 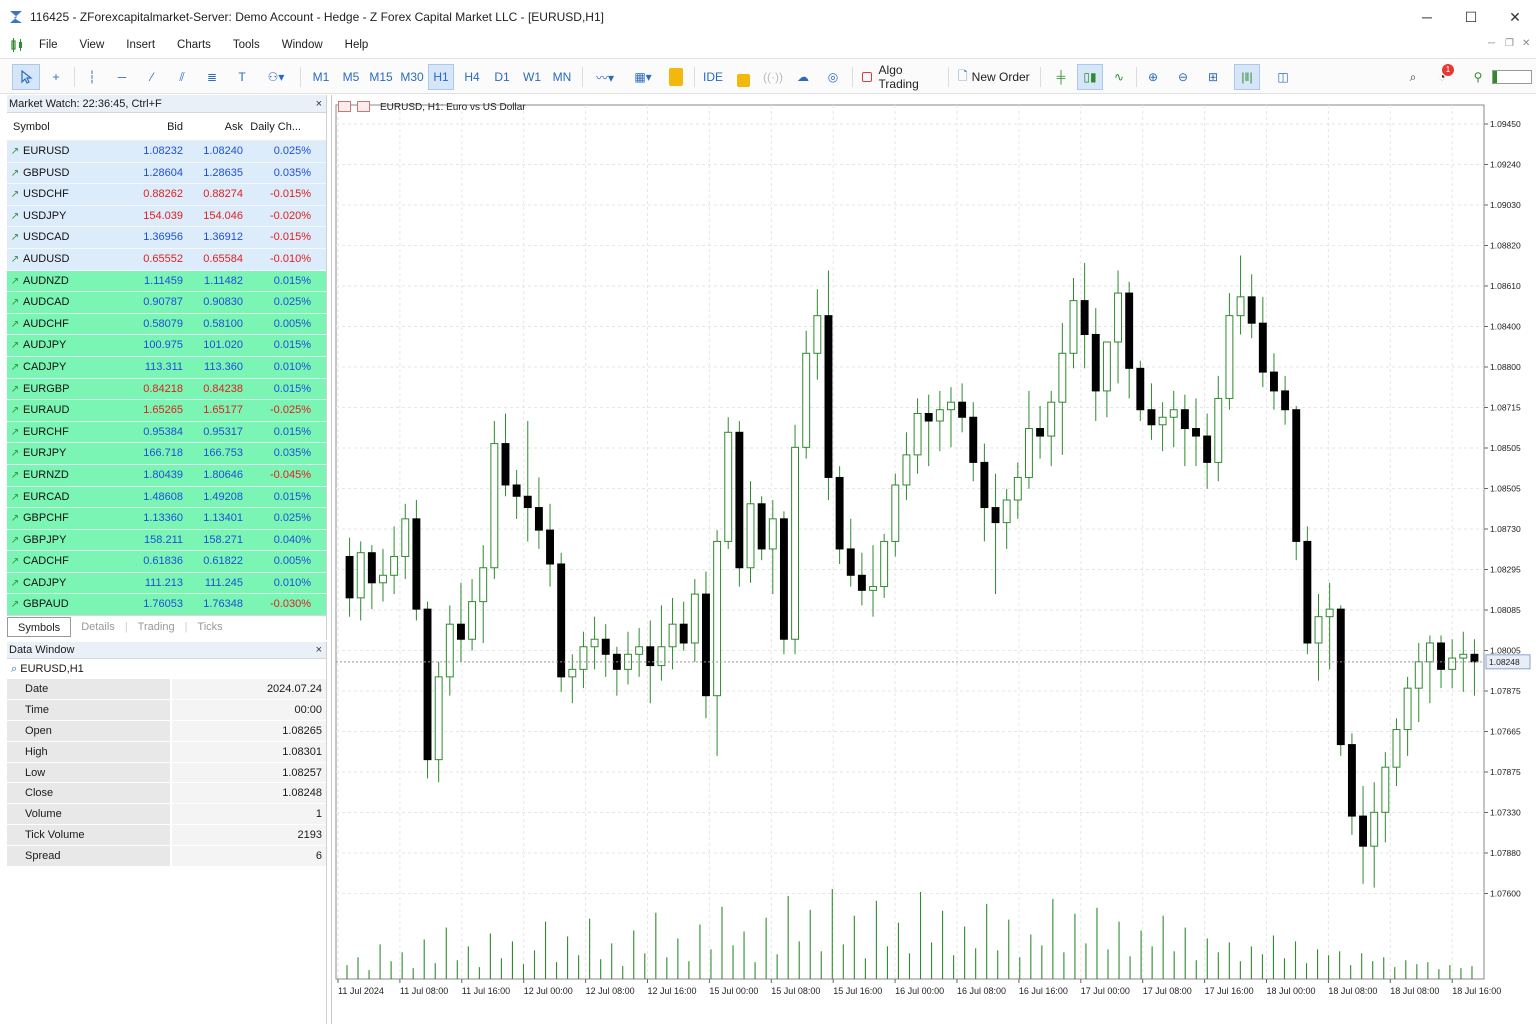 I want to click on trendline-icon: ⁄, so click(x=151, y=77).